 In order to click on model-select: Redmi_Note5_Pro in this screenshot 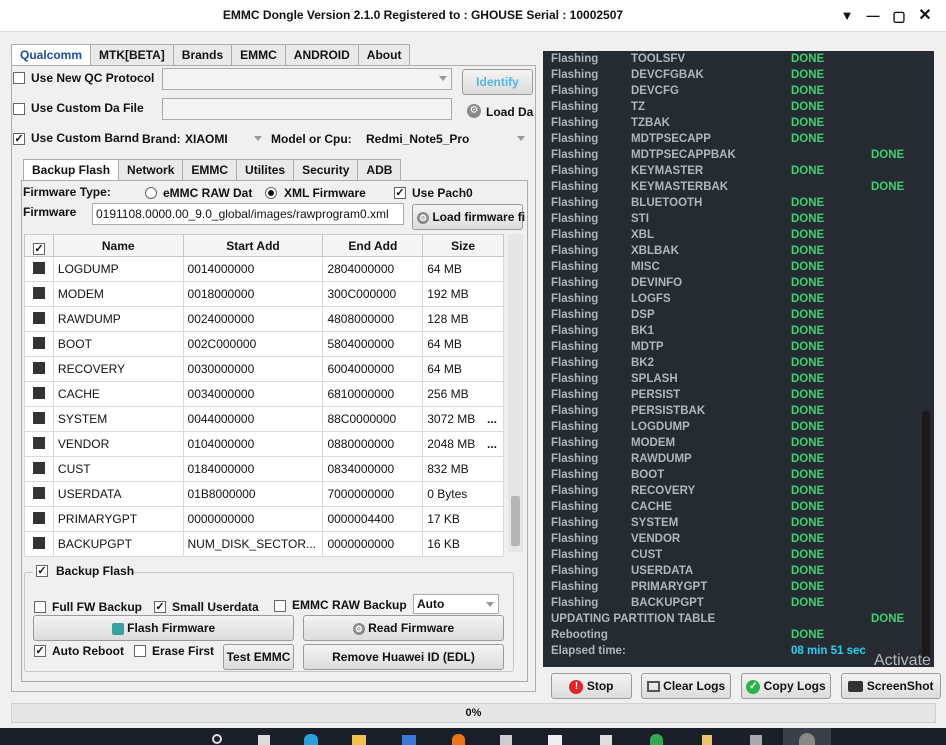, I will do `click(446, 139)`.